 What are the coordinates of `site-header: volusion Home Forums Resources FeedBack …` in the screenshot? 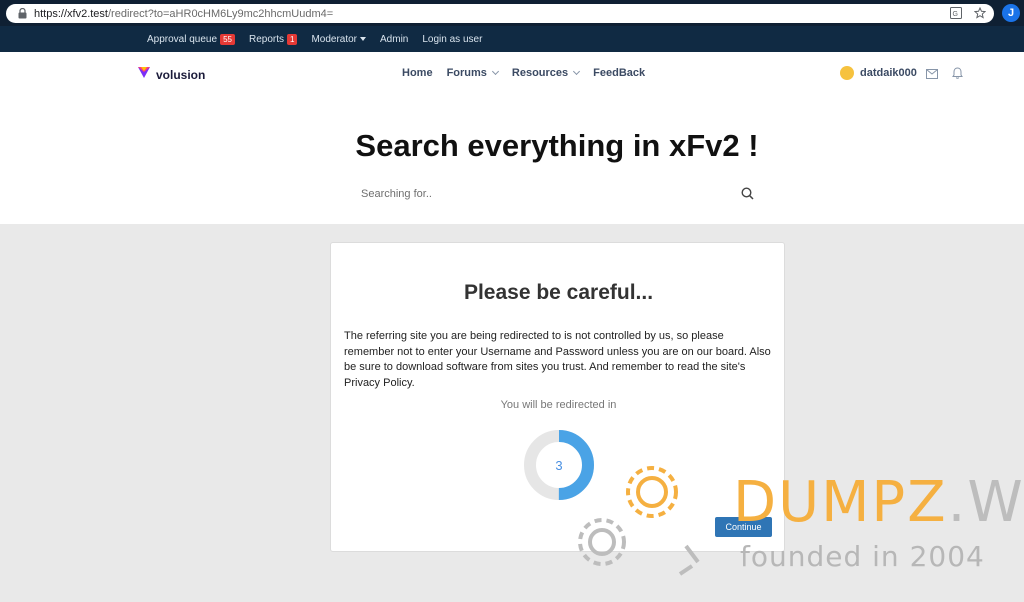 It's located at (512, 73).